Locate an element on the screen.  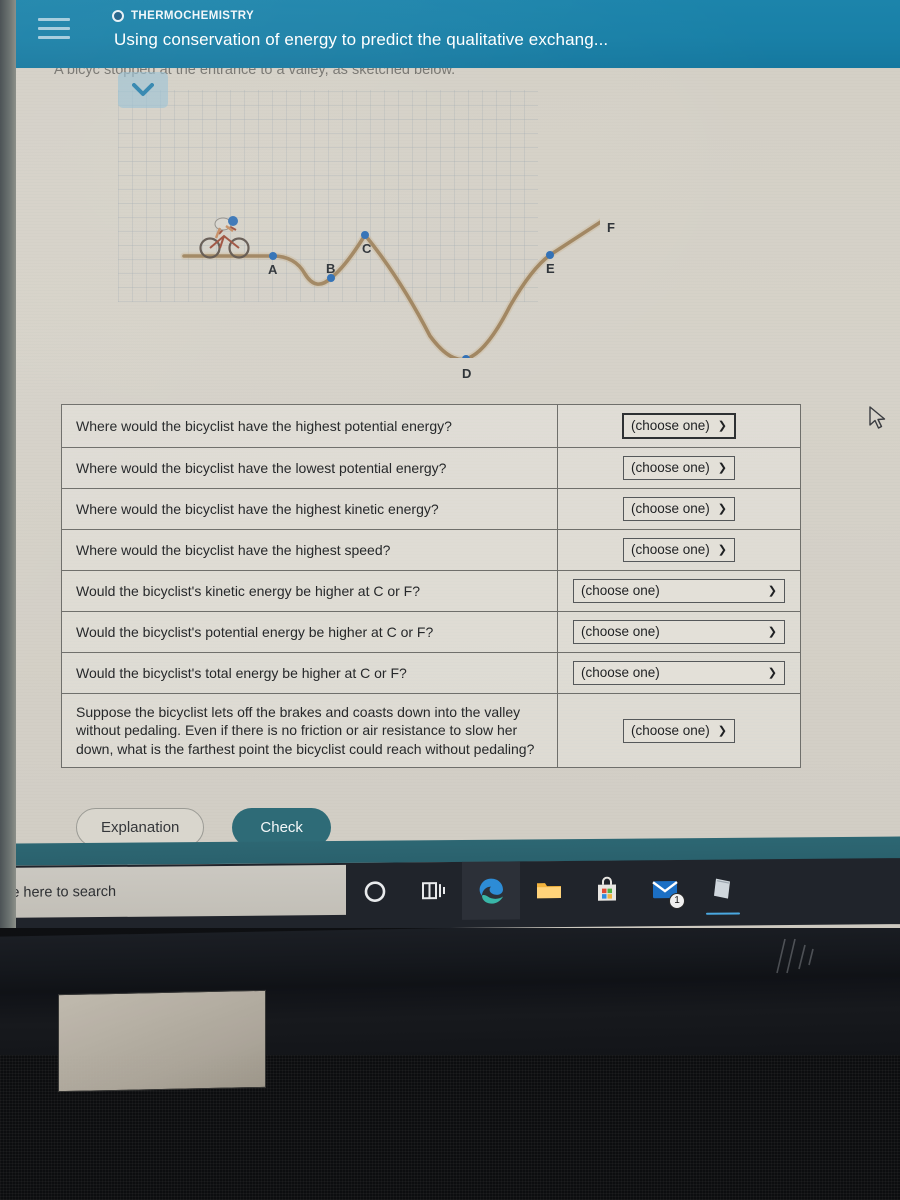
sticky-notes-icon is located at coordinates (723, 888).